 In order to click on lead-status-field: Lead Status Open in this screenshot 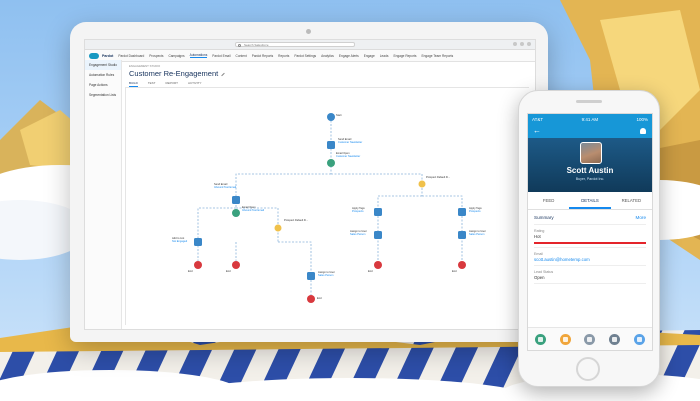, I will do `click(590, 275)`.